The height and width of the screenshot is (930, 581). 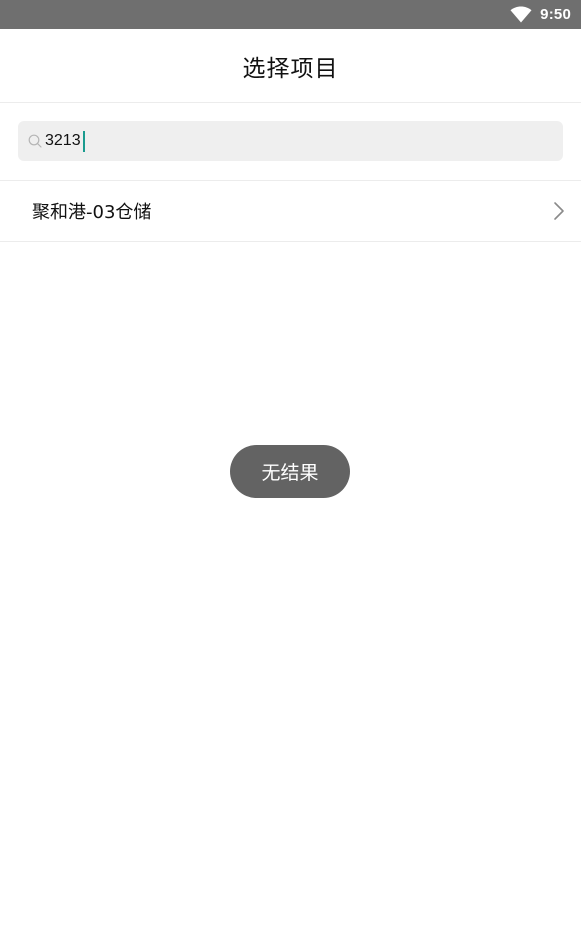 What do you see at coordinates (92, 212) in the screenshot?
I see `list-item-label: 聚和港-03仓储` at bounding box center [92, 212].